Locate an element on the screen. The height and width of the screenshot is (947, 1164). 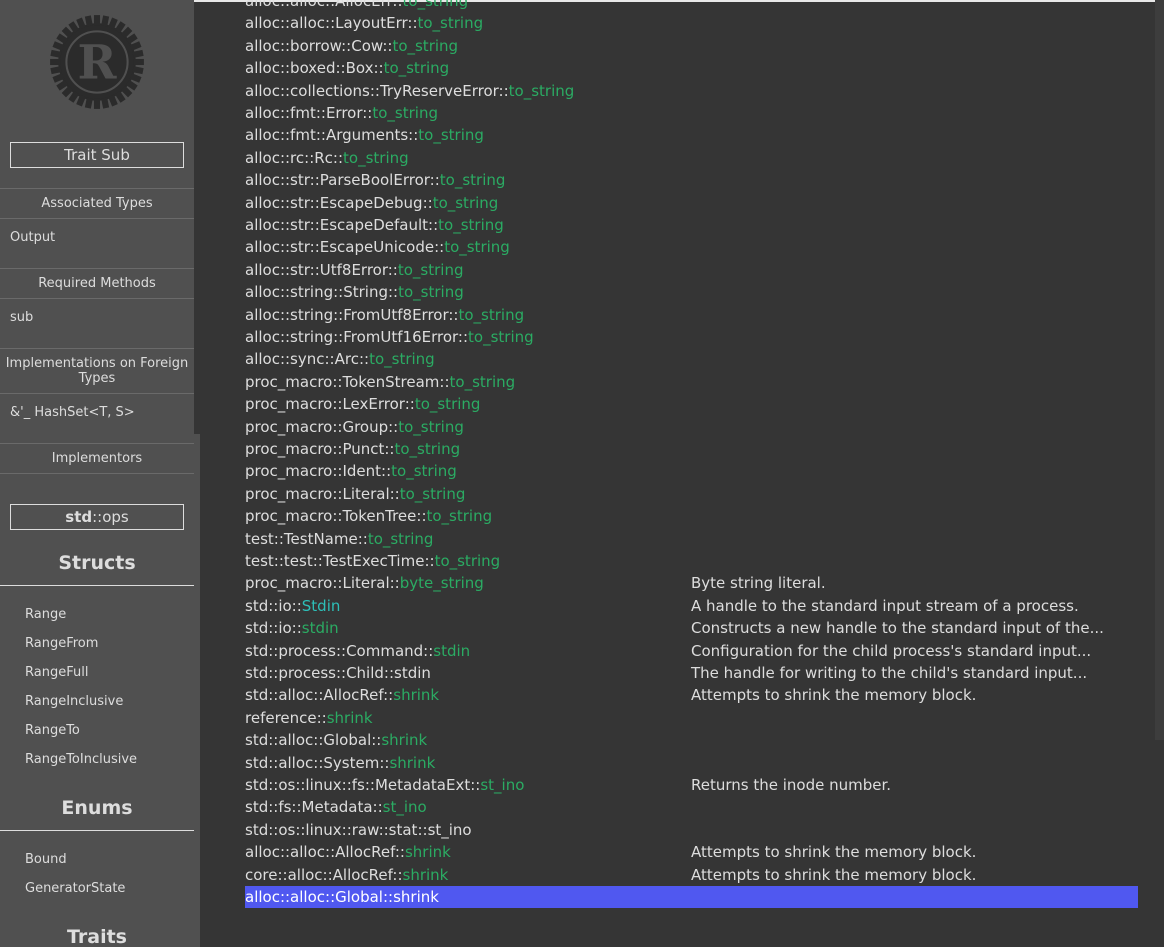
enums-heading: Enums is located at coordinates (97, 808).